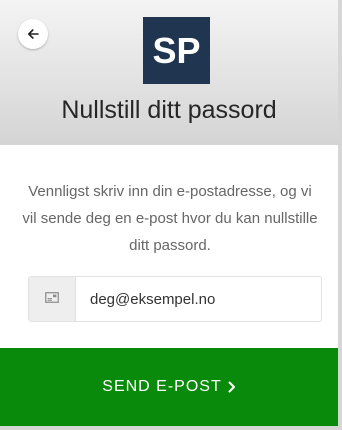  What do you see at coordinates (169, 110) in the screenshot?
I see `page-title: Nullstill ditt passord` at bounding box center [169, 110].